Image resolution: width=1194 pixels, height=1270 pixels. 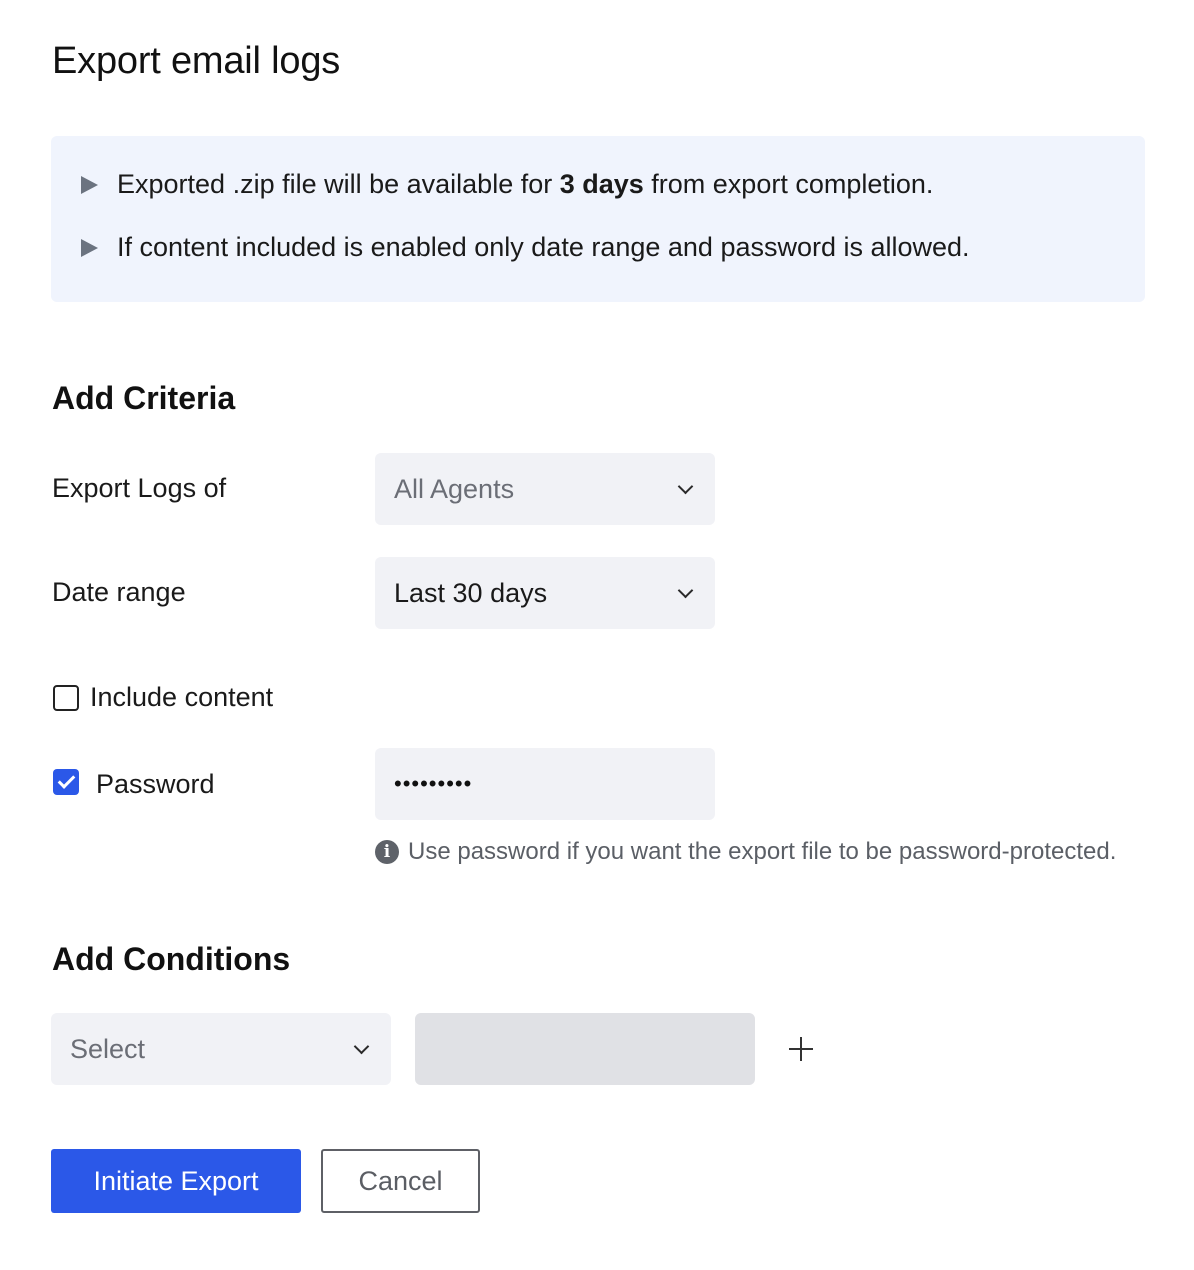 What do you see at coordinates (338, 184) in the screenshot?
I see `notice-text-prefix: Exported .zip file will be available for` at bounding box center [338, 184].